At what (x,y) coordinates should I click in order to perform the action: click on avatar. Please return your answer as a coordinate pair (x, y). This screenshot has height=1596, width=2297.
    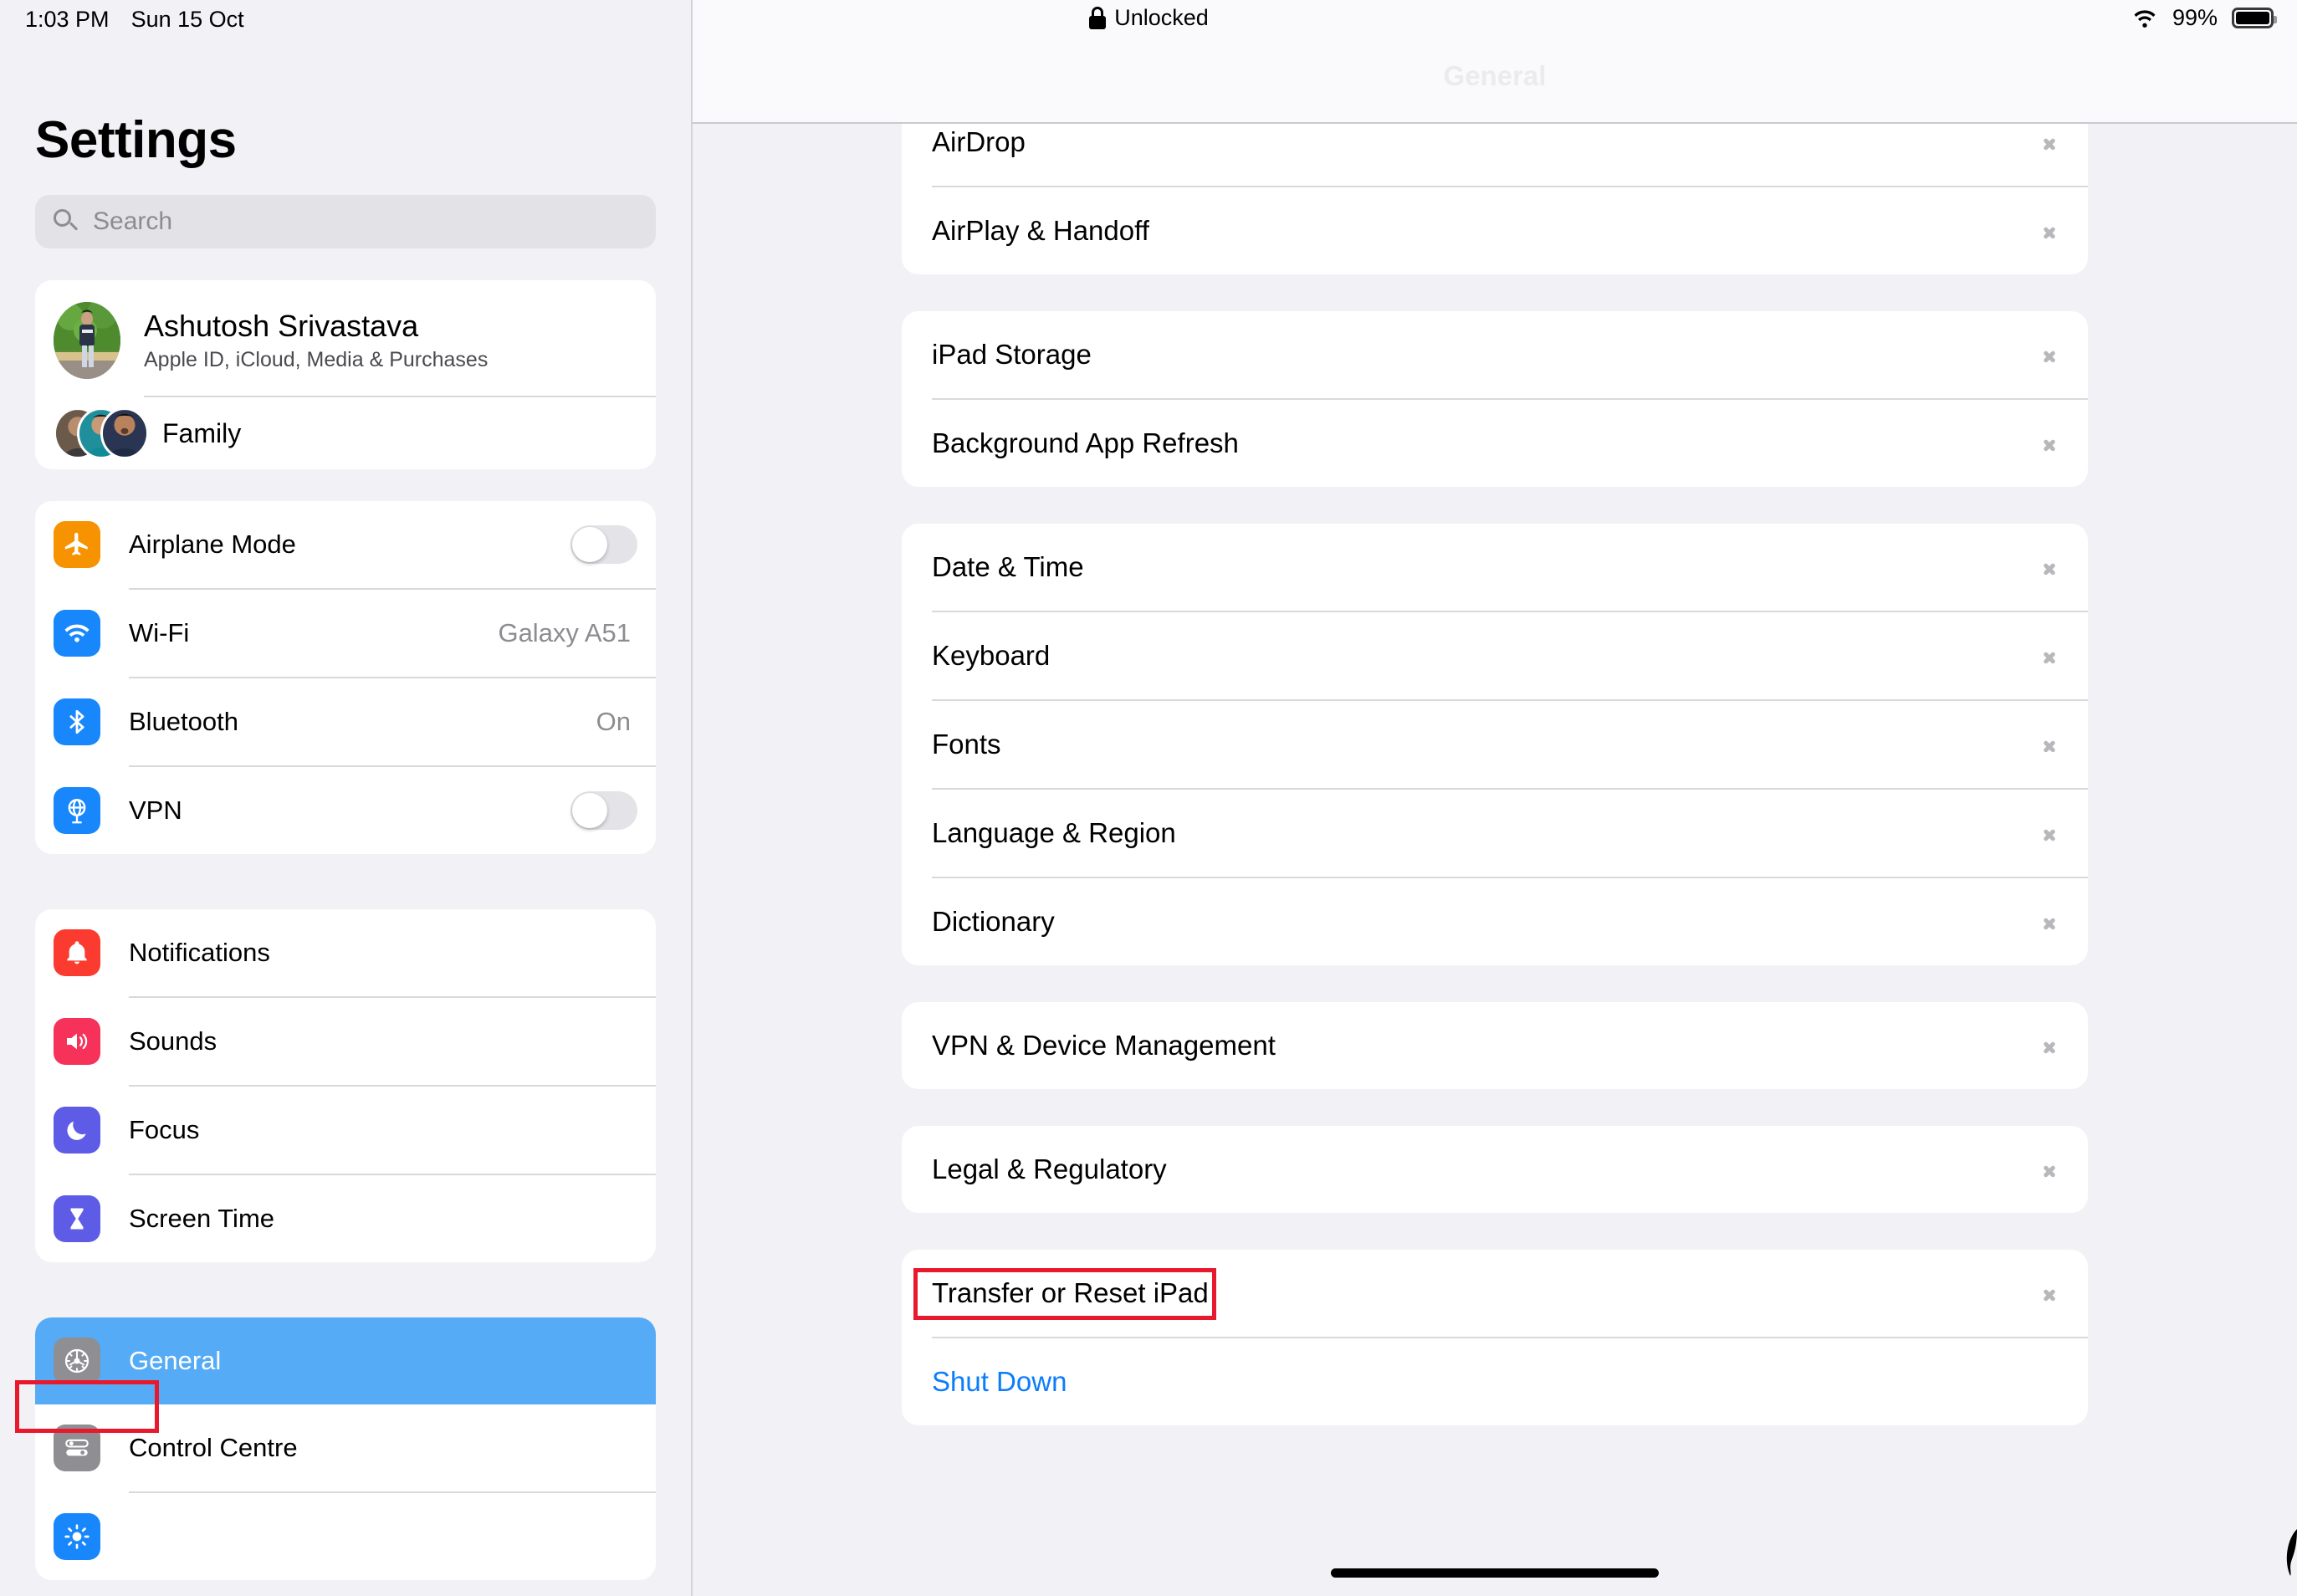
    Looking at the image, I should click on (87, 341).